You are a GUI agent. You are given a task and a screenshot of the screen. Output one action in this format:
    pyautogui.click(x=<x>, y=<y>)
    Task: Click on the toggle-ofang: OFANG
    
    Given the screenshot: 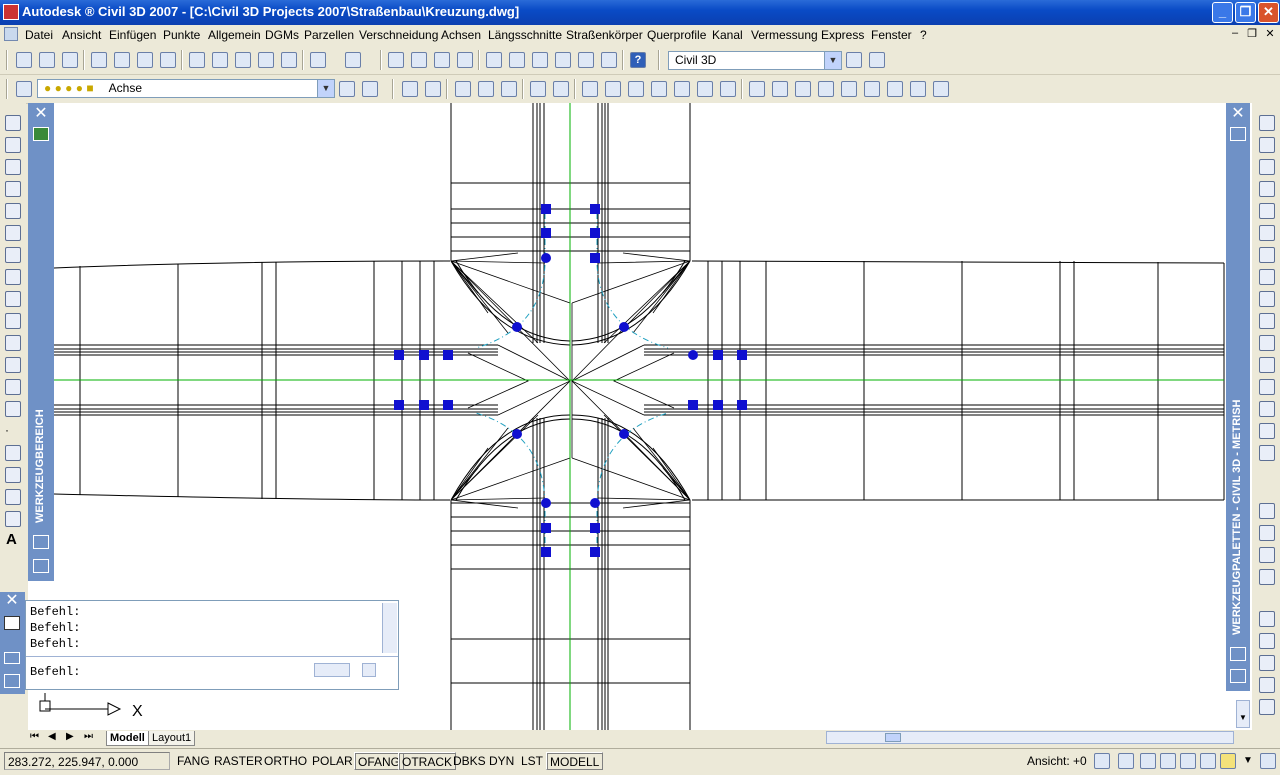 What is the action you would take?
    pyautogui.click(x=379, y=761)
    